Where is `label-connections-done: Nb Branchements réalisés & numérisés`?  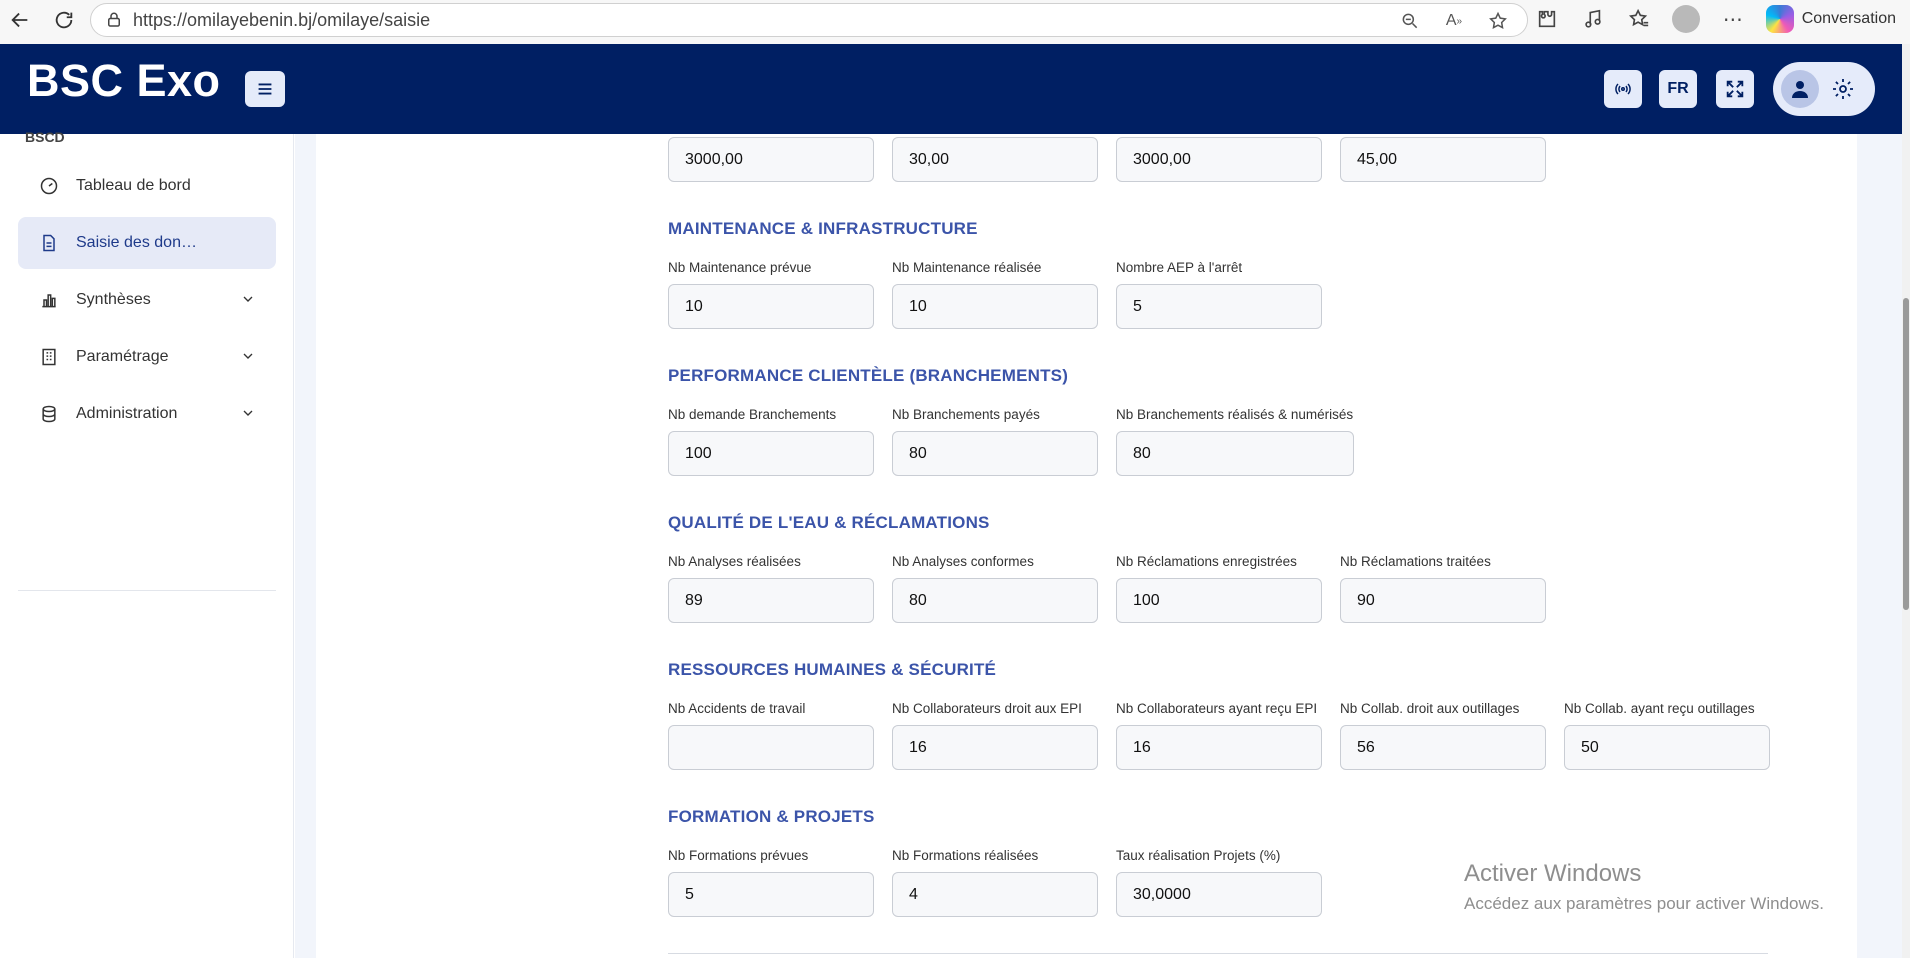 label-connections-done: Nb Branchements réalisés & numérisés is located at coordinates (1235, 414).